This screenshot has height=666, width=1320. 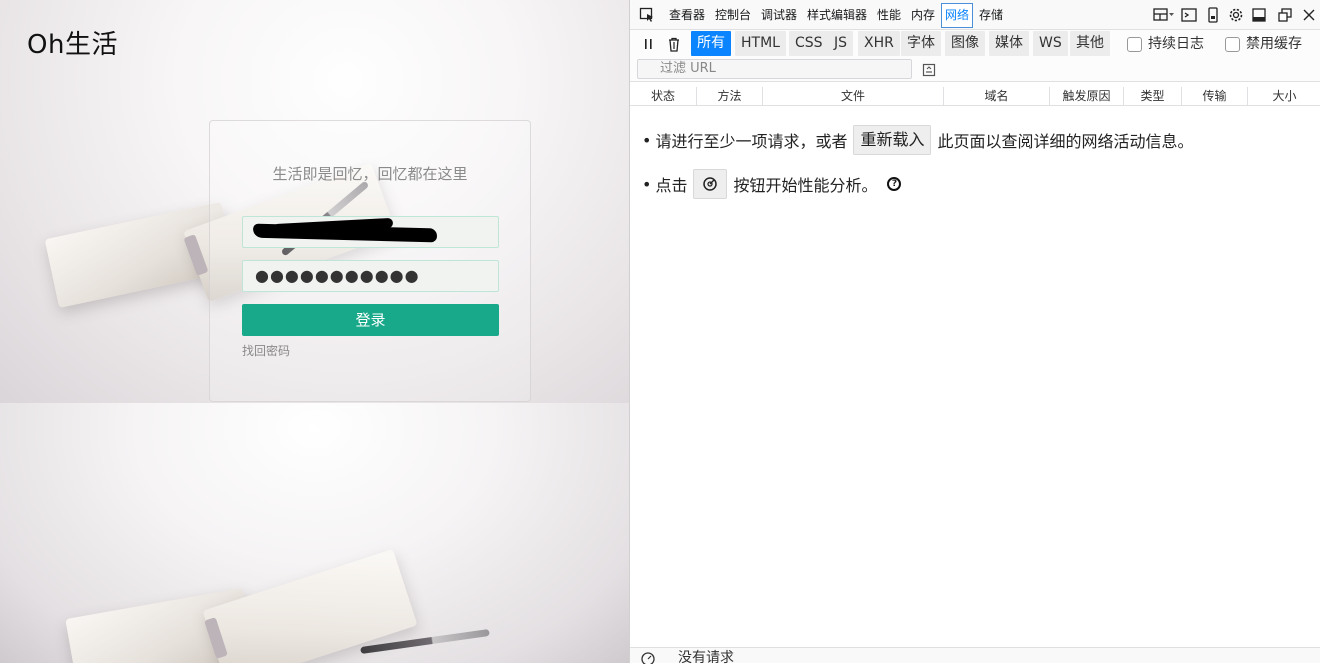 I want to click on filter-tab-xhr: XHR, so click(x=879, y=43).